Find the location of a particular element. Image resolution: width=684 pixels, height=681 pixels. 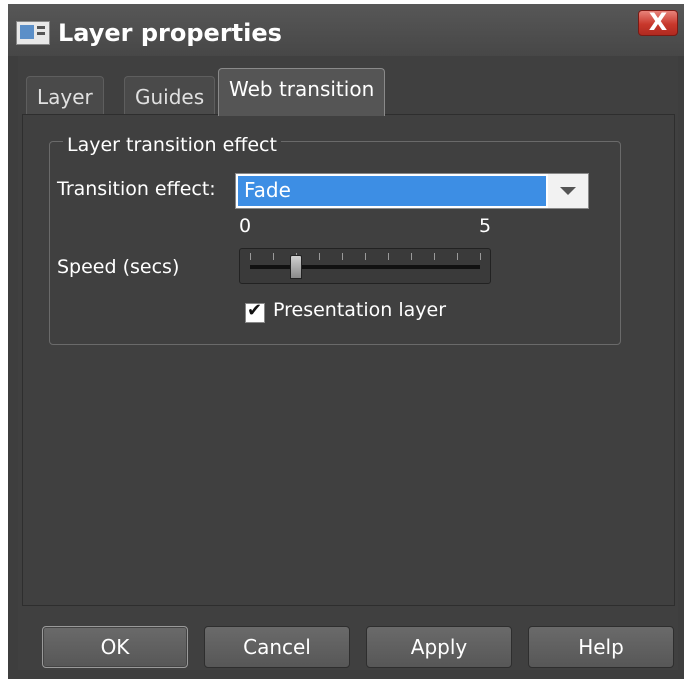

group-legend: Layer transition effect is located at coordinates (172, 145).